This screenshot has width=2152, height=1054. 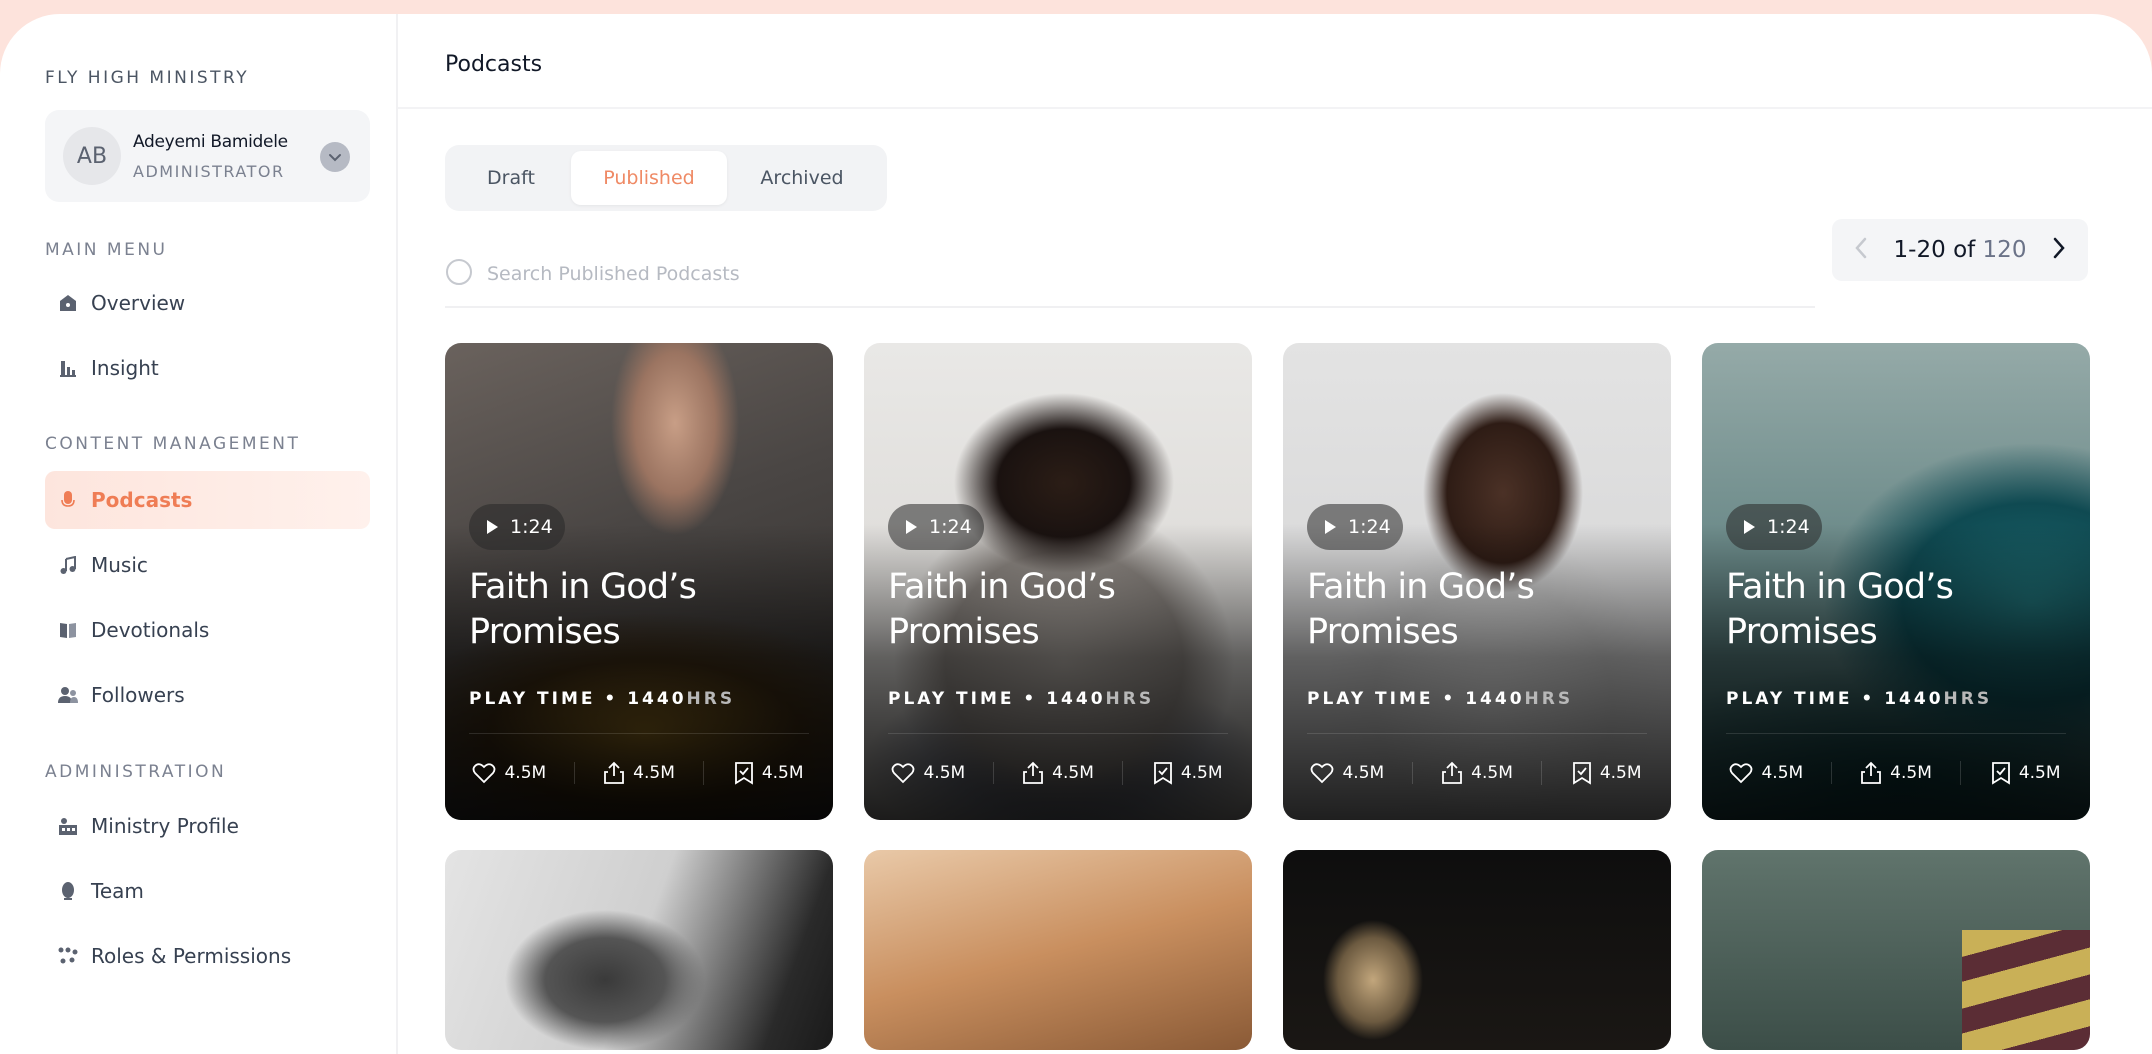 I want to click on sidebar-item-ministry-profile: Ministry Profile, so click(x=207, y=826).